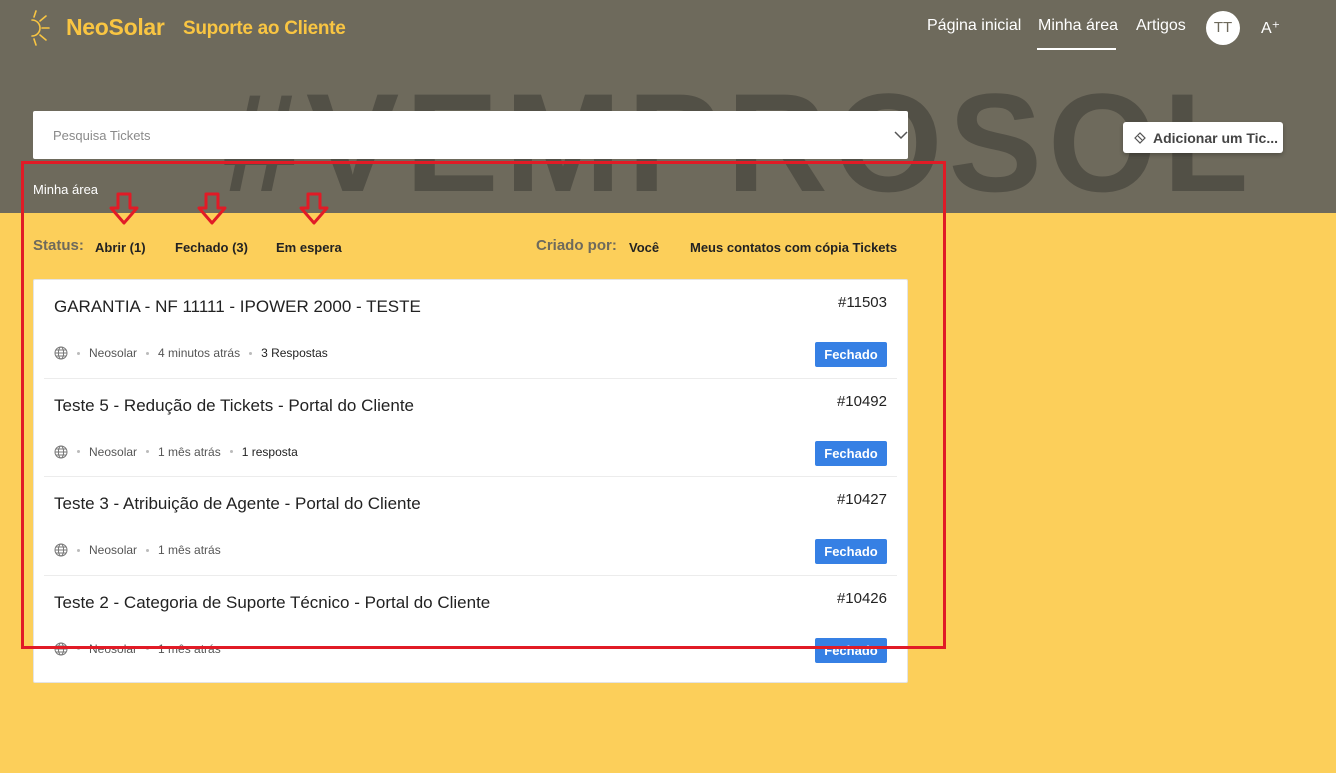 The image size is (1336, 773). Describe the element at coordinates (1078, 26) in the screenshot. I see `nav-my-area: Minha área` at that location.